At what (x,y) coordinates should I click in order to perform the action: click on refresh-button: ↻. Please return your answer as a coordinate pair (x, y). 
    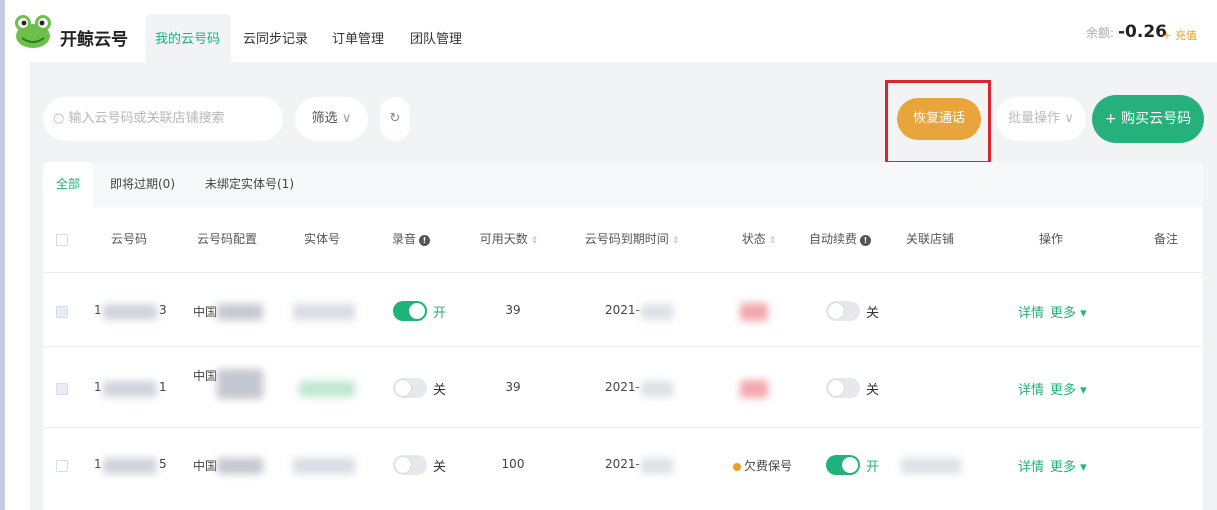
    Looking at the image, I should click on (395, 119).